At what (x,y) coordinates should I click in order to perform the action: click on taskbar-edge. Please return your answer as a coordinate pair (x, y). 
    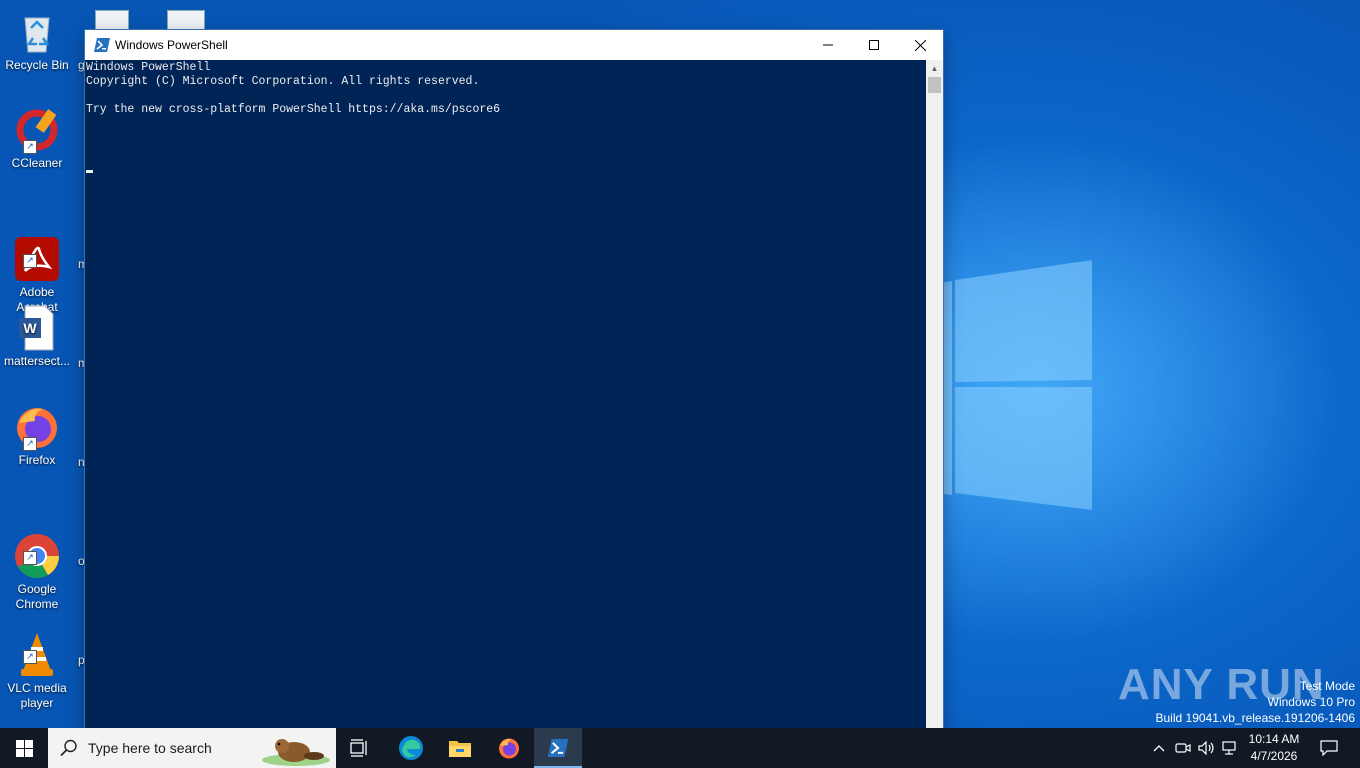
    Looking at the image, I should click on (411, 748).